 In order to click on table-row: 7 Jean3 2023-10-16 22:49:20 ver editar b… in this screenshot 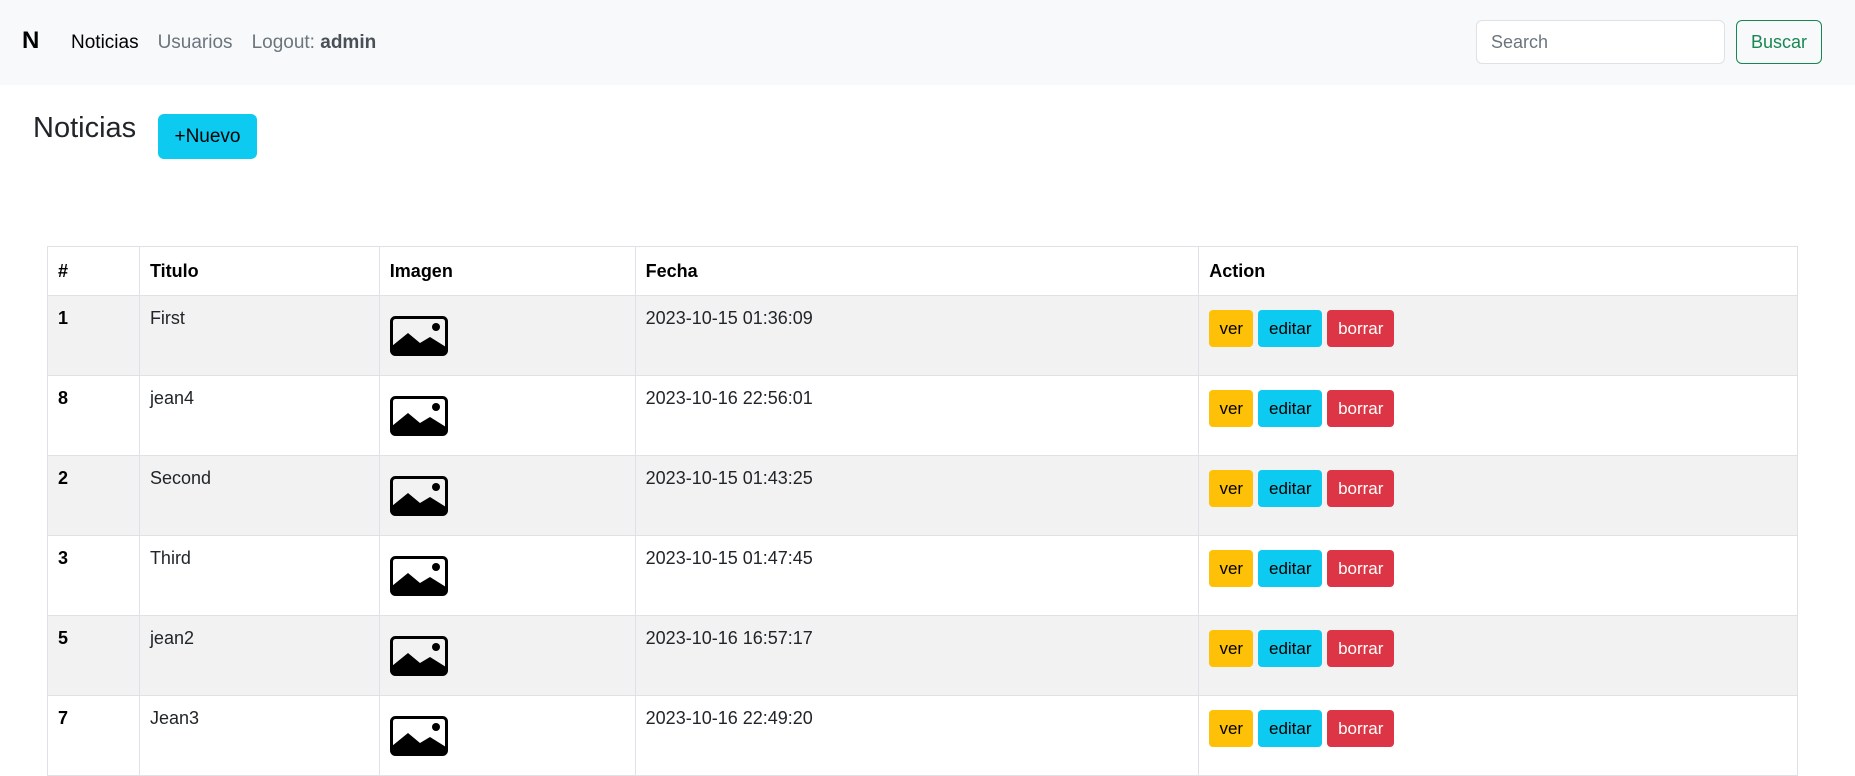, I will do `click(922, 735)`.